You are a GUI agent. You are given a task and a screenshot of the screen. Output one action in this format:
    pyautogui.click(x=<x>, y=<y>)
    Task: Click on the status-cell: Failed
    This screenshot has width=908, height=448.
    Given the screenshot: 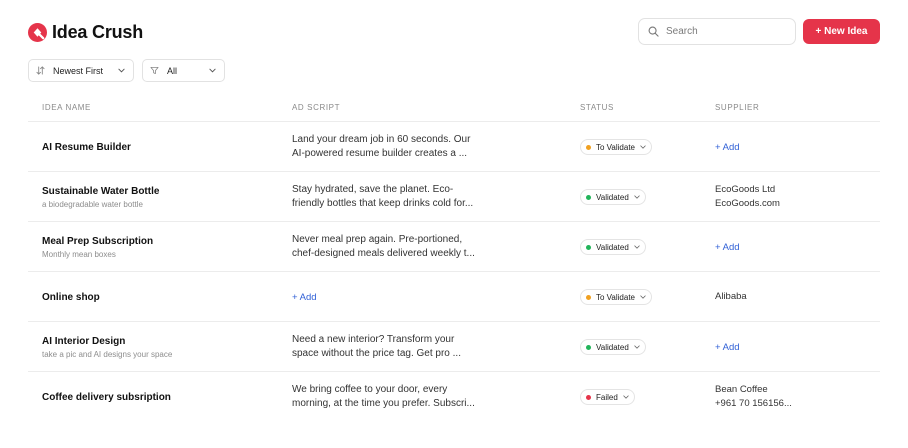 What is the action you would take?
    pyautogui.click(x=607, y=397)
    